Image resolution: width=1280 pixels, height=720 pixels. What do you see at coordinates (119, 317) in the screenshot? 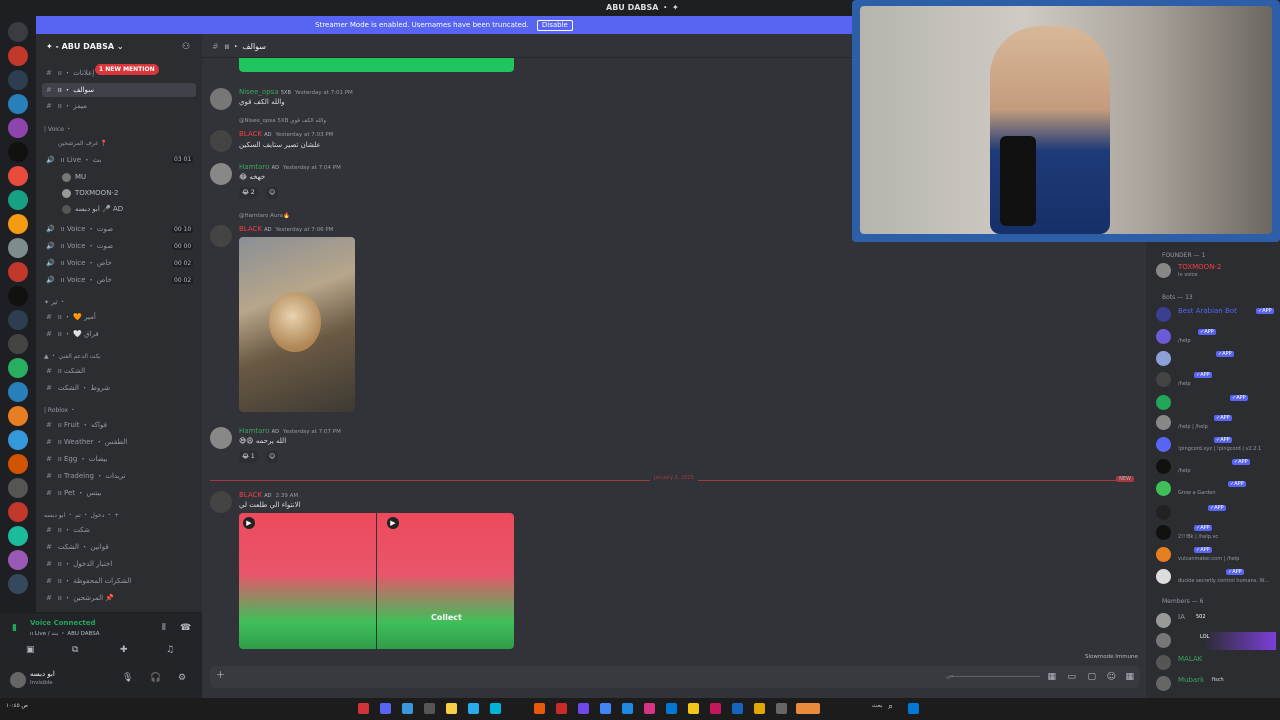
I see `channel-item: # ıı ・ 🧡 أمير` at bounding box center [119, 317].